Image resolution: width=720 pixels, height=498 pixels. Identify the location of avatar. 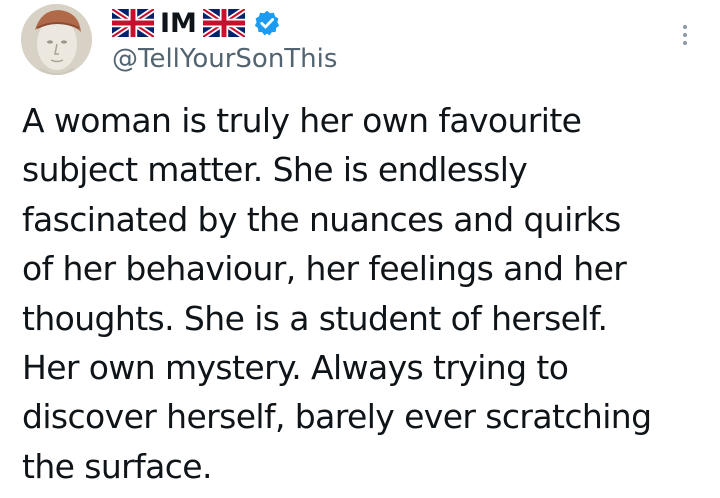
(56, 39).